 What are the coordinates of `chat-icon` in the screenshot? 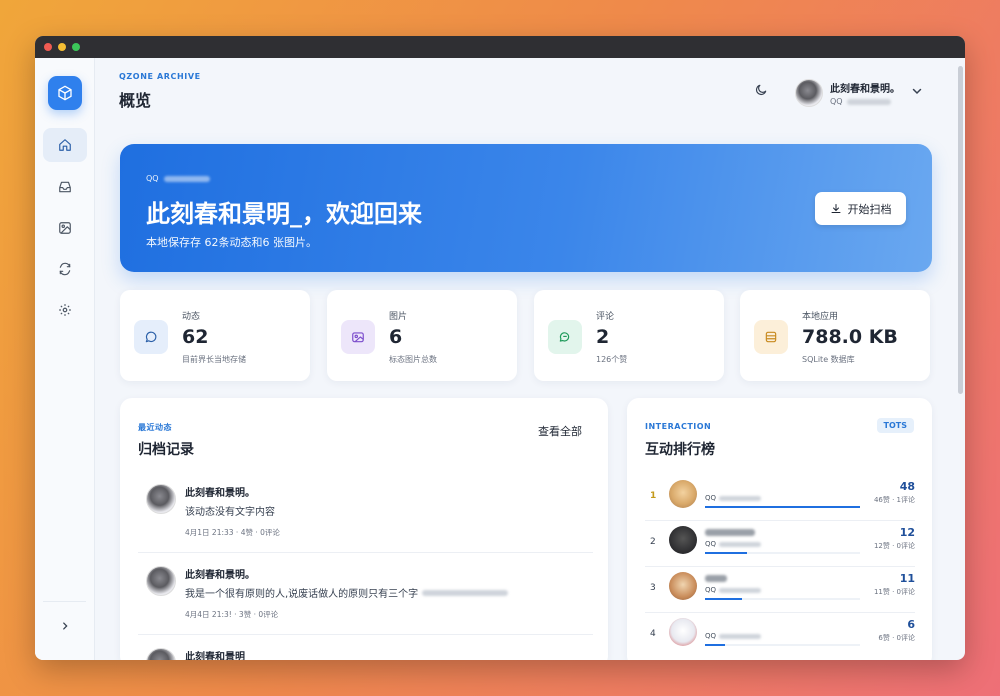 It's located at (565, 337).